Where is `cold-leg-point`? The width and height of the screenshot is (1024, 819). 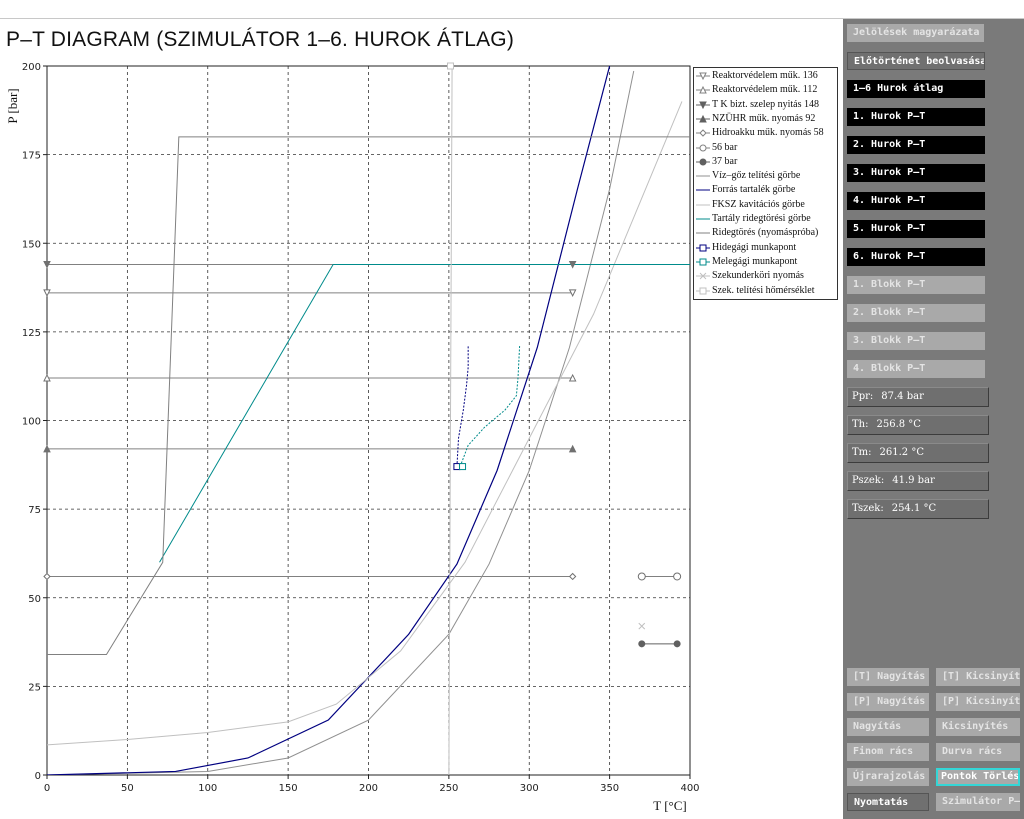 cold-leg-point is located at coordinates (457, 467).